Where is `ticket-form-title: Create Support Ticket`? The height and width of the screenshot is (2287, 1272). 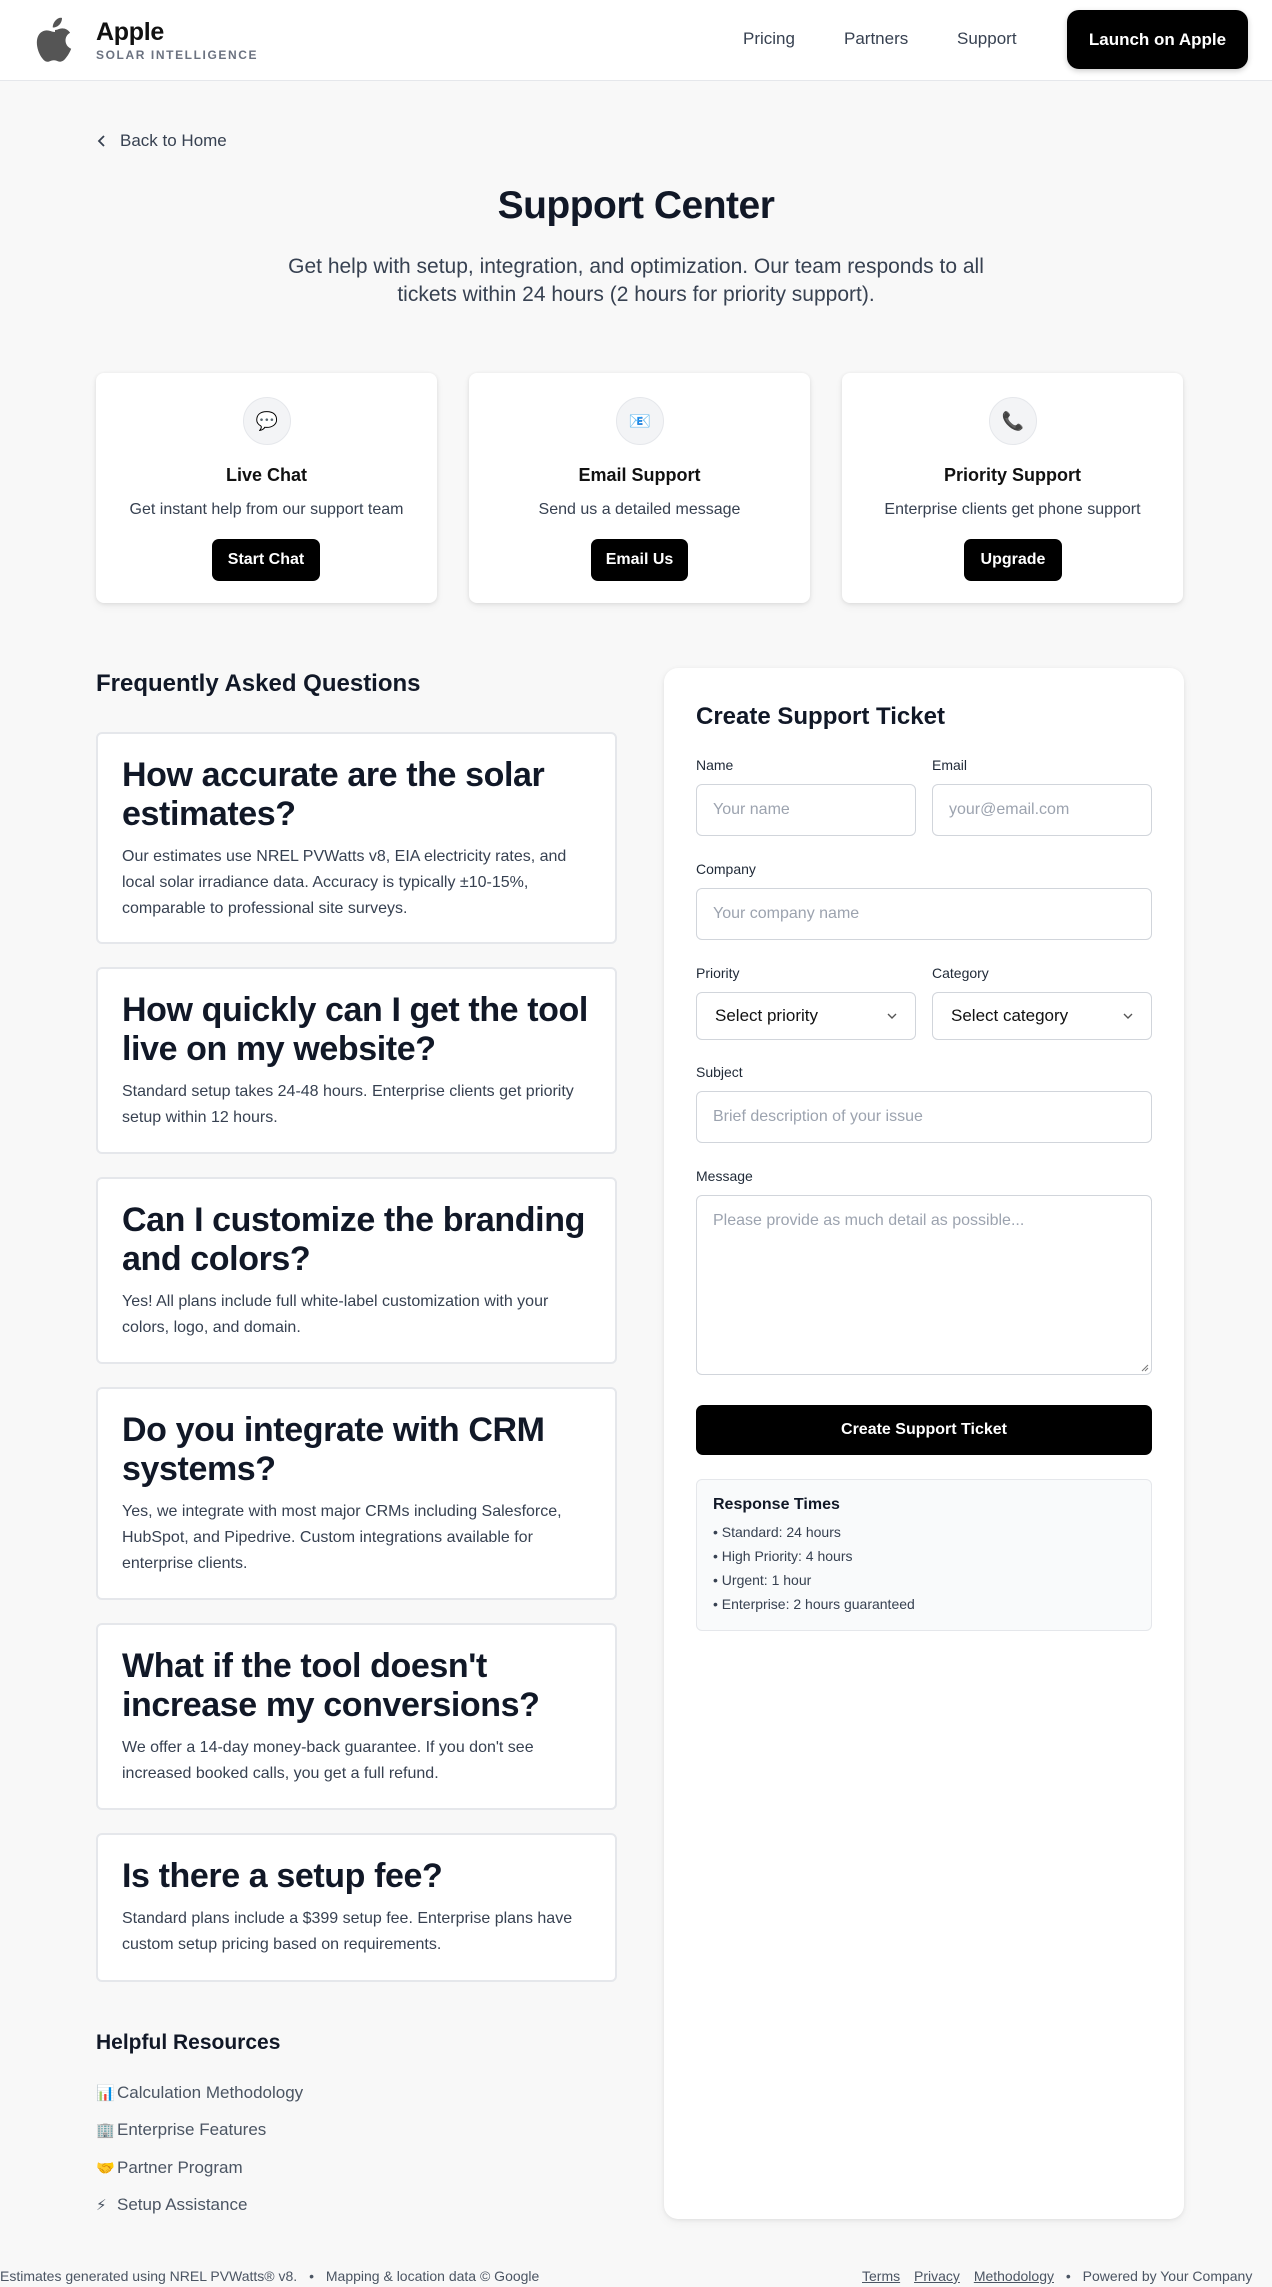
ticket-form-title: Create Support Ticket is located at coordinates (820, 716).